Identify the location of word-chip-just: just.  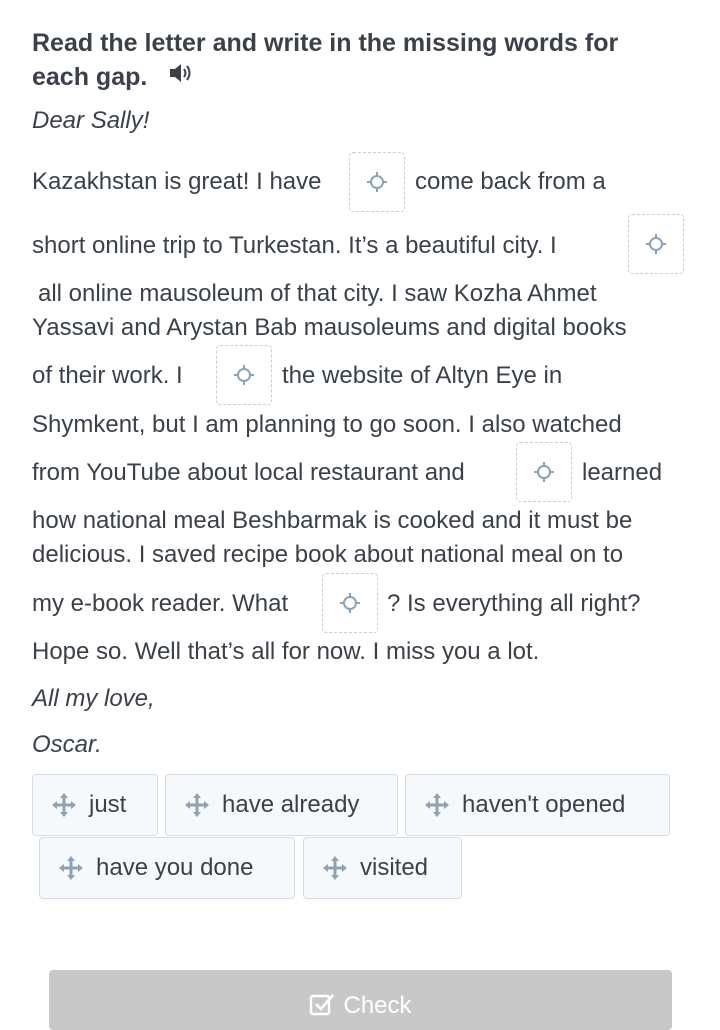
(95, 805).